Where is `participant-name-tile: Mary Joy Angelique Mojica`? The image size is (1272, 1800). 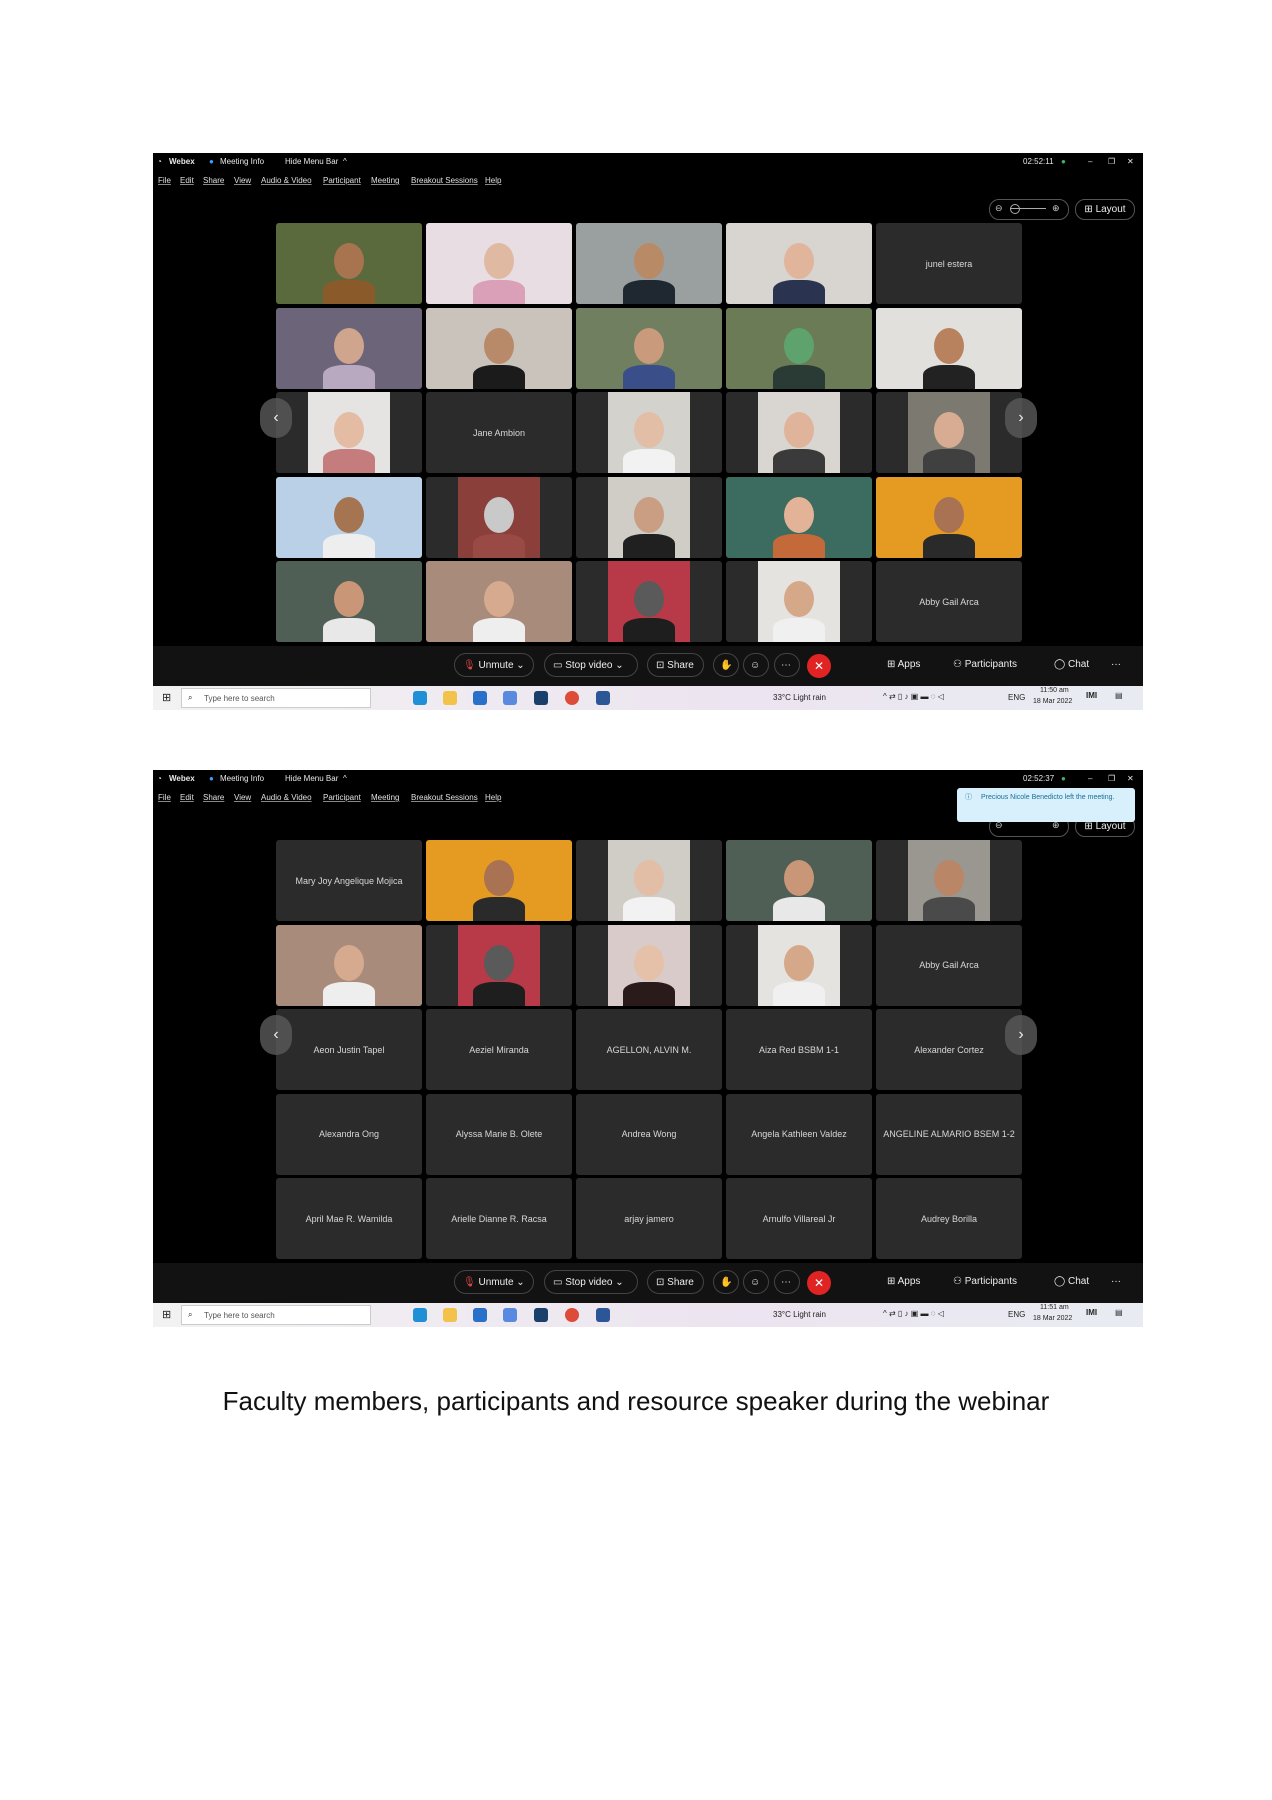 participant-name-tile: Mary Joy Angelique Mojica is located at coordinates (349, 880).